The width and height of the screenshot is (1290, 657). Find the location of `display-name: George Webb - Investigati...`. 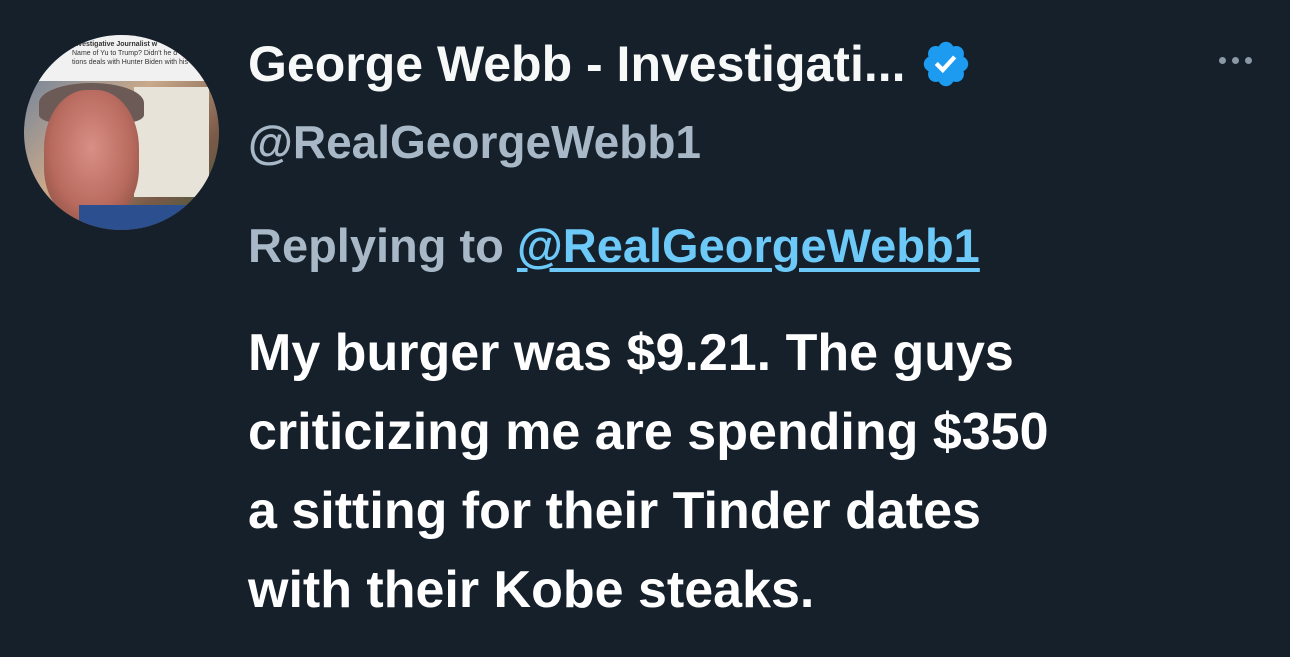

display-name: George Webb - Investigati... is located at coordinates (577, 64).